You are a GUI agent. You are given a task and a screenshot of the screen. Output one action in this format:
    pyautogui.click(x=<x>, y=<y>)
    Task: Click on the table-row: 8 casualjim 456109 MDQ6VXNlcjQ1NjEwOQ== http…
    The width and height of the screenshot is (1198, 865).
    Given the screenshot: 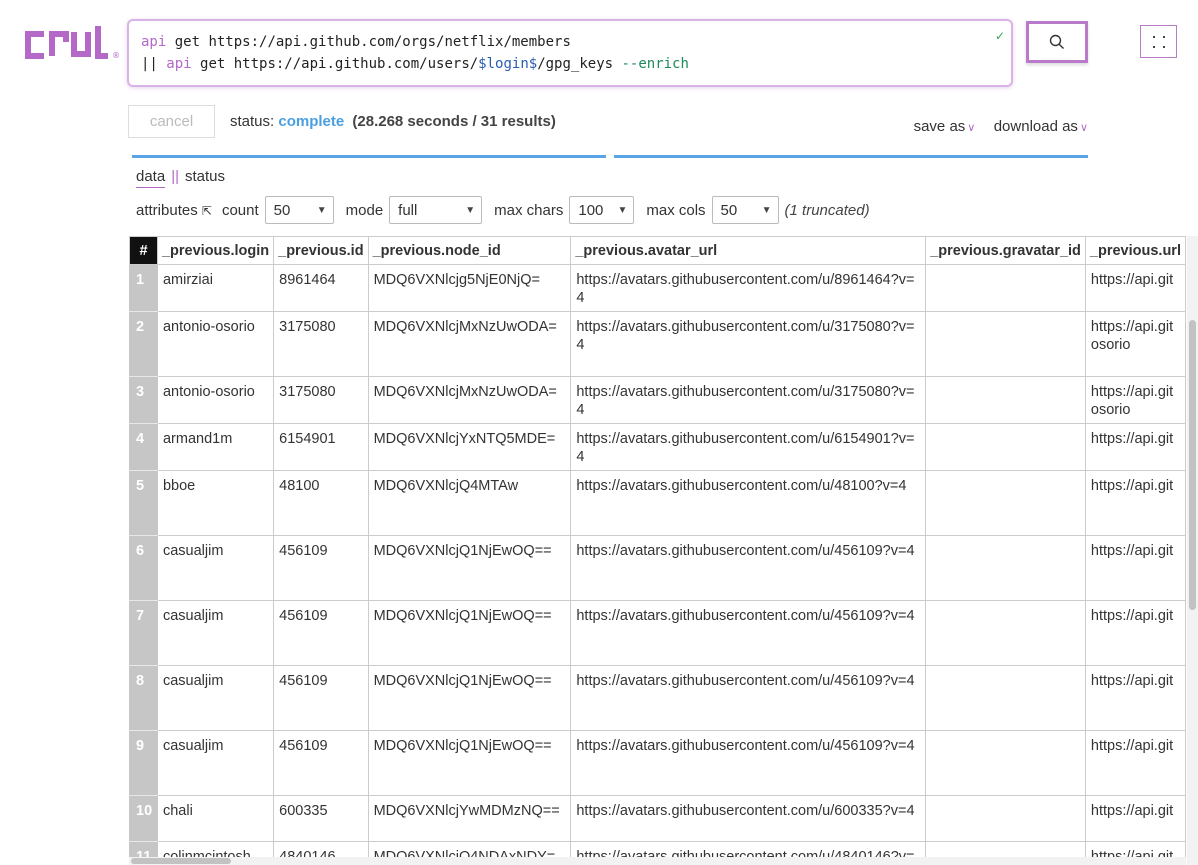 What is the action you would take?
    pyautogui.click(x=657, y=698)
    